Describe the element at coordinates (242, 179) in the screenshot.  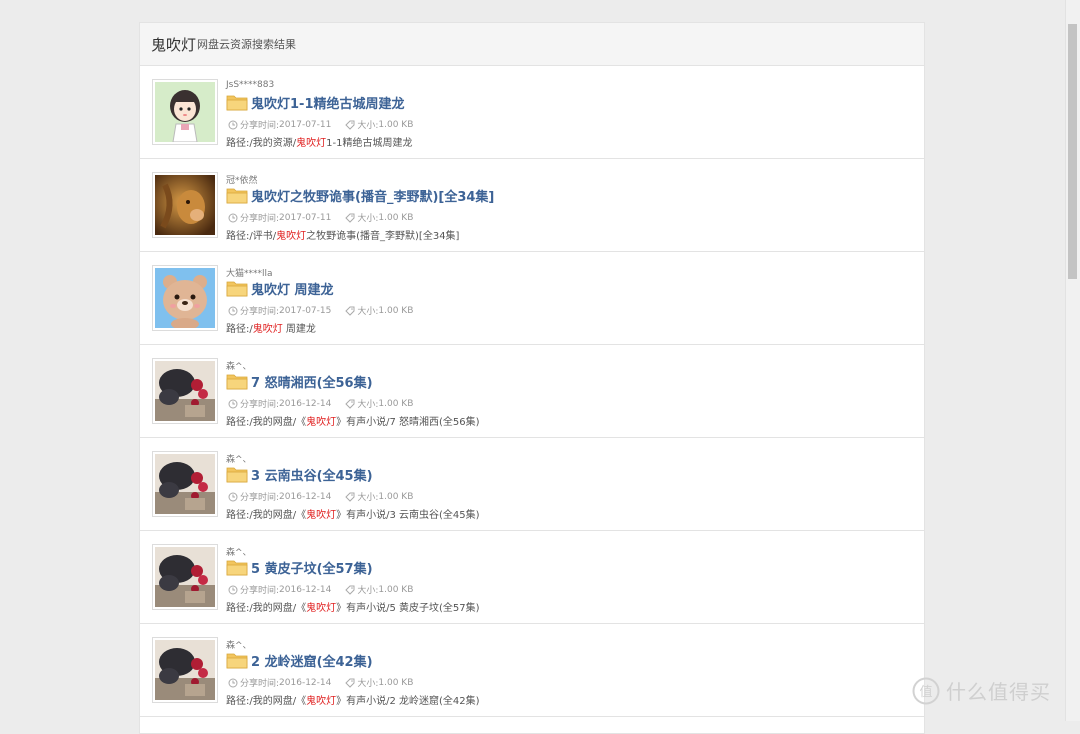
I see `uploader-name: 冠*依然` at that location.